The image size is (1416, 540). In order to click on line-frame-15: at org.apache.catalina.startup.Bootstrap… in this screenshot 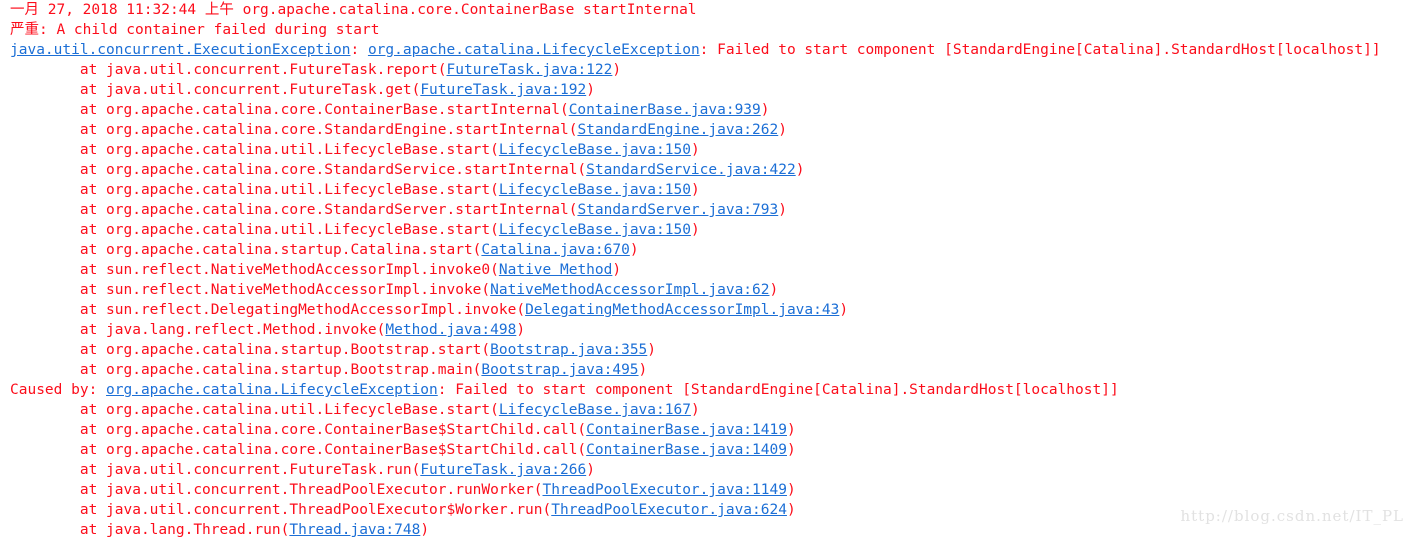, I will do `click(708, 350)`.